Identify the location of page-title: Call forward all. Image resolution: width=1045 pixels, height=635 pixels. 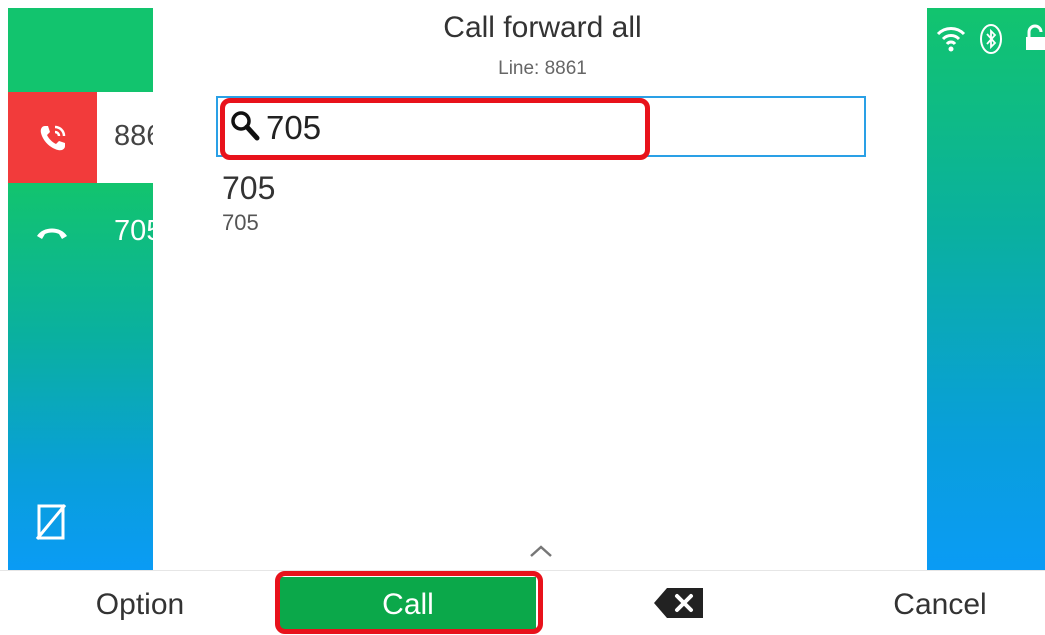
(542, 27).